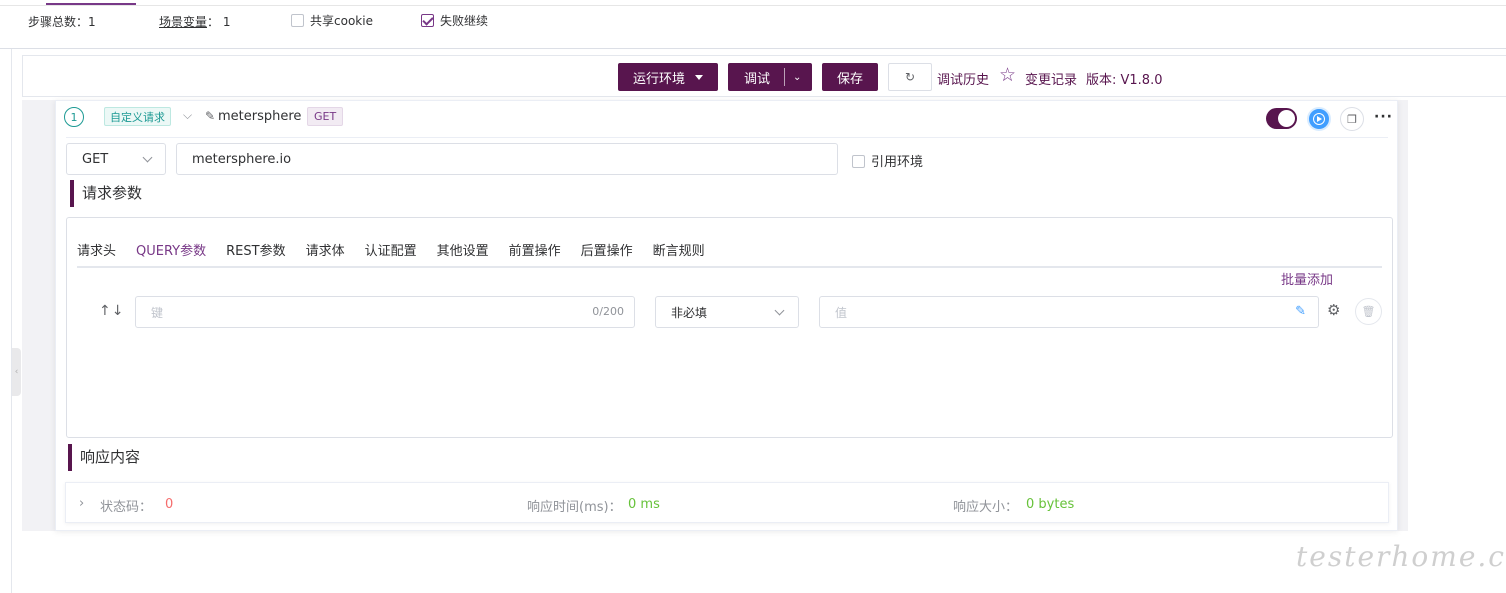 This screenshot has width=1506, height=593. Describe the element at coordinates (1401, 556) in the screenshot. I see `watermark: testerhome.com` at that location.